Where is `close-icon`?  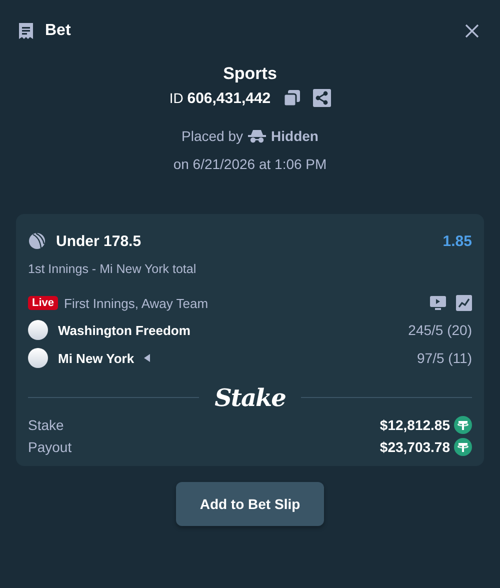 close-icon is located at coordinates (472, 31).